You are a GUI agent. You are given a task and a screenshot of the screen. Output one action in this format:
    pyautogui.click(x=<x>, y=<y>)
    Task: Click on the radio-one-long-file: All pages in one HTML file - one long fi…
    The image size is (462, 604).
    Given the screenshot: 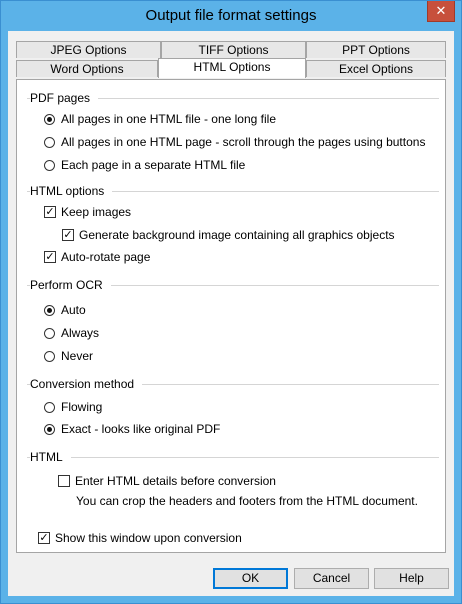 What is the action you would take?
    pyautogui.click(x=160, y=119)
    